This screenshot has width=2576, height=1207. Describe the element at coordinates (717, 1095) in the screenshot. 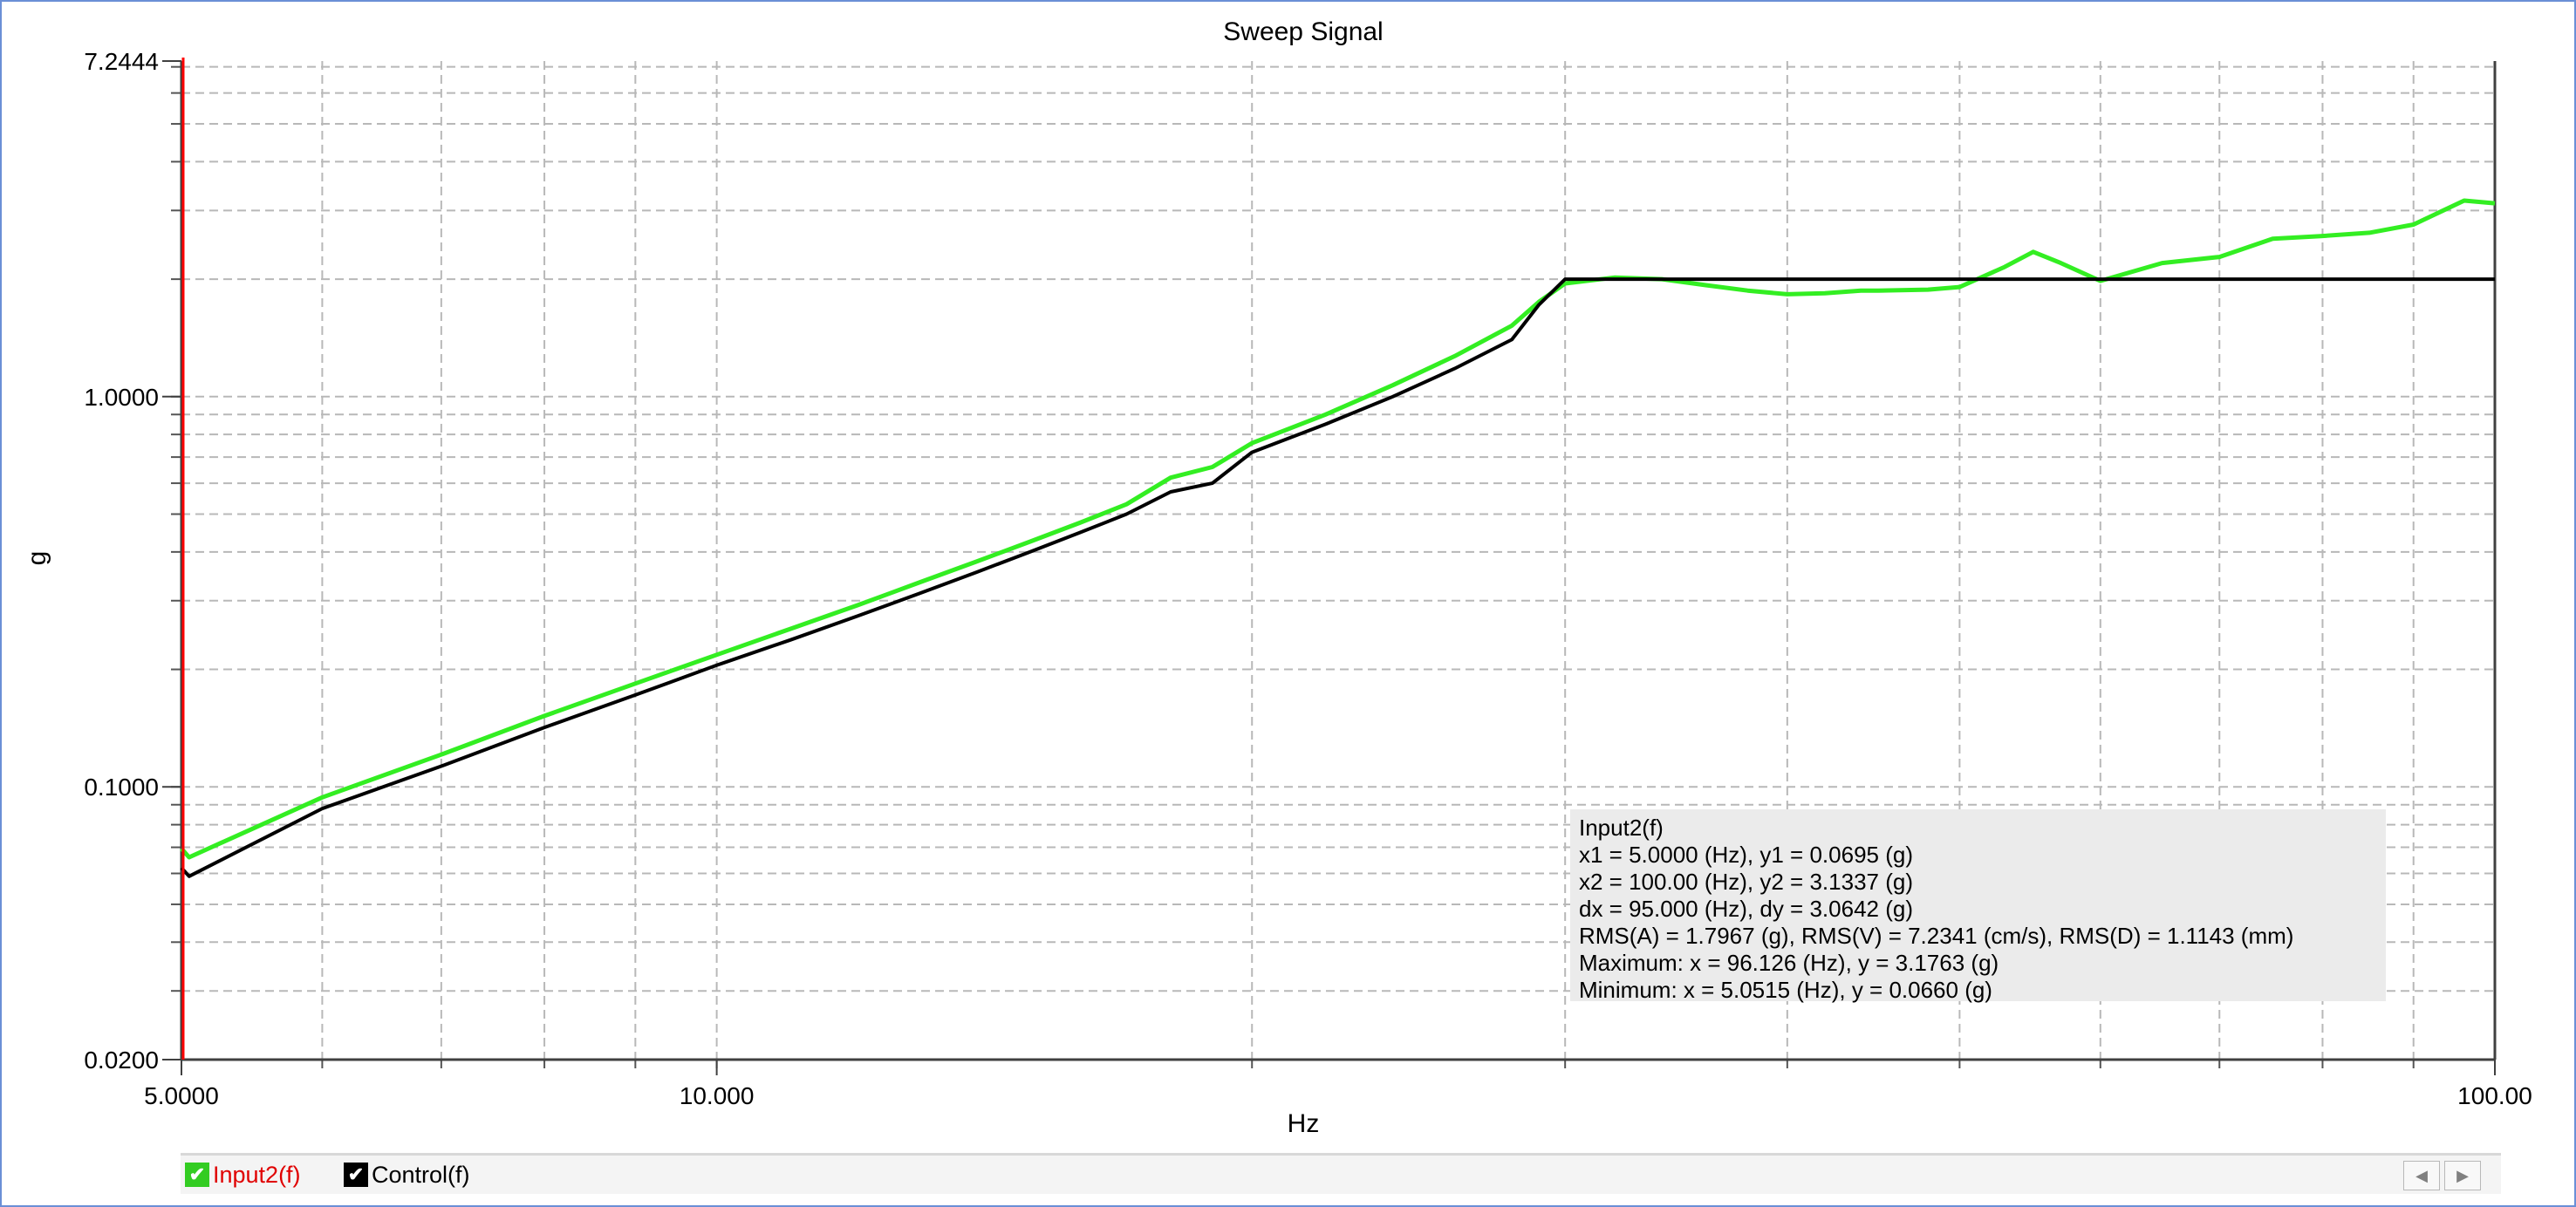

I see `x-tick-label: 10.000` at that location.